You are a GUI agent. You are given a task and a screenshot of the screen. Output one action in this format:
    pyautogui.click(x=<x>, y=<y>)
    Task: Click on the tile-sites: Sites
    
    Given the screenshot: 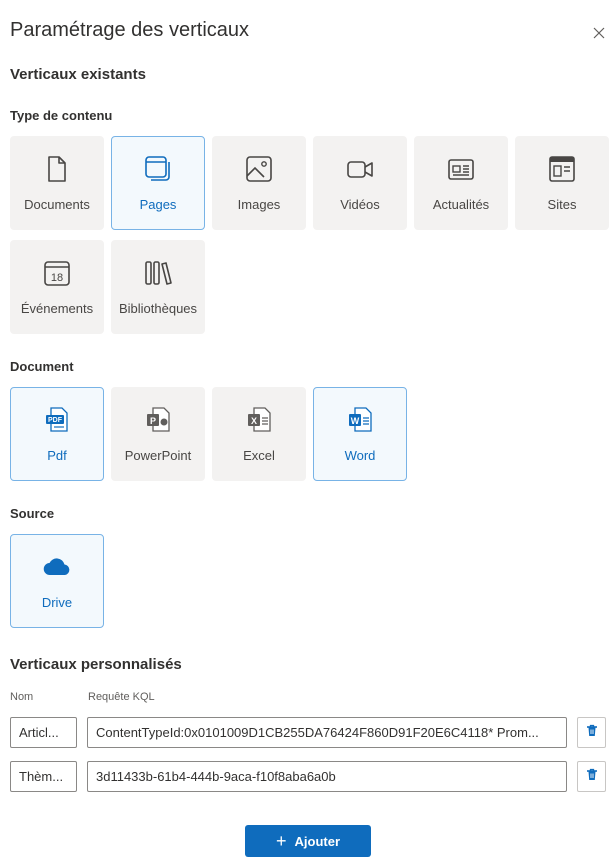 What is the action you would take?
    pyautogui.click(x=562, y=183)
    